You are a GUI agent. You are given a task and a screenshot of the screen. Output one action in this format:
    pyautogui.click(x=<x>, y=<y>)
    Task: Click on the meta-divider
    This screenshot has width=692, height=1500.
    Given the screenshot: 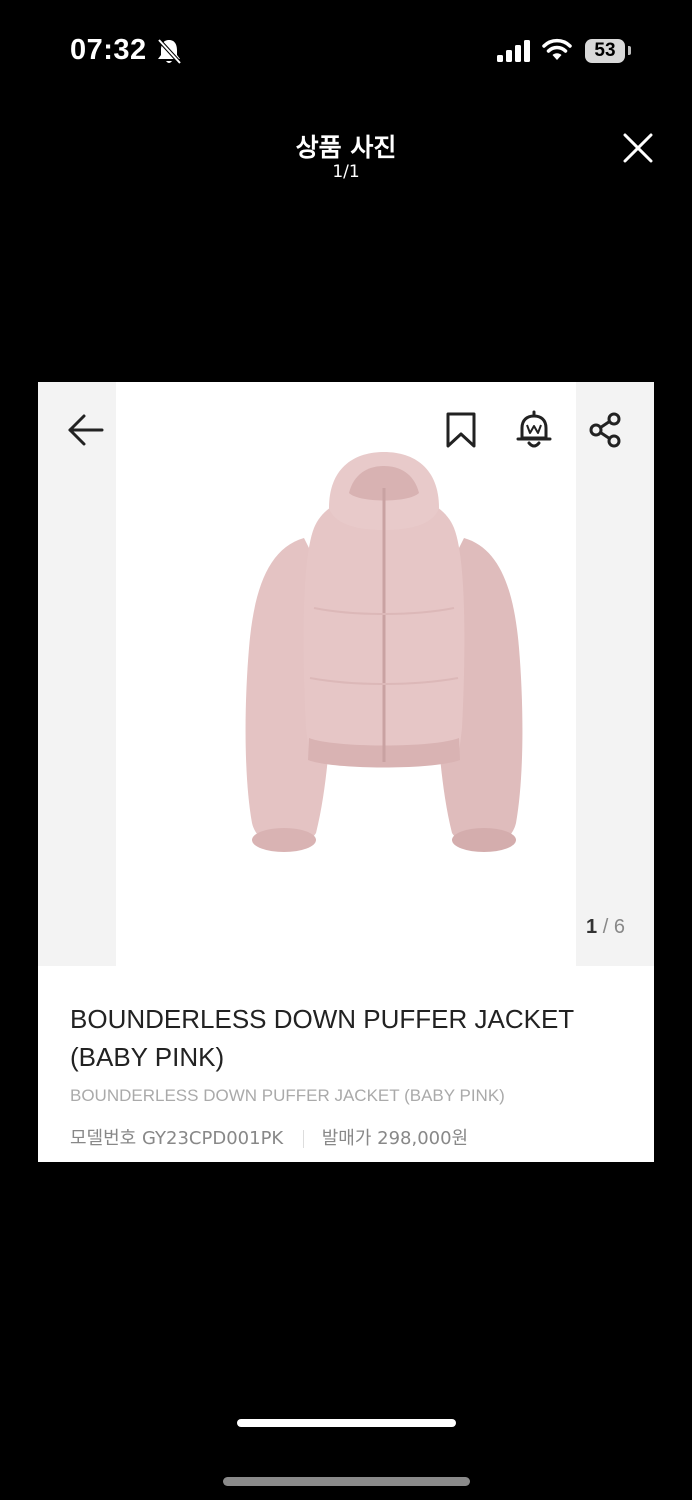 What is the action you would take?
    pyautogui.click(x=303, y=1139)
    